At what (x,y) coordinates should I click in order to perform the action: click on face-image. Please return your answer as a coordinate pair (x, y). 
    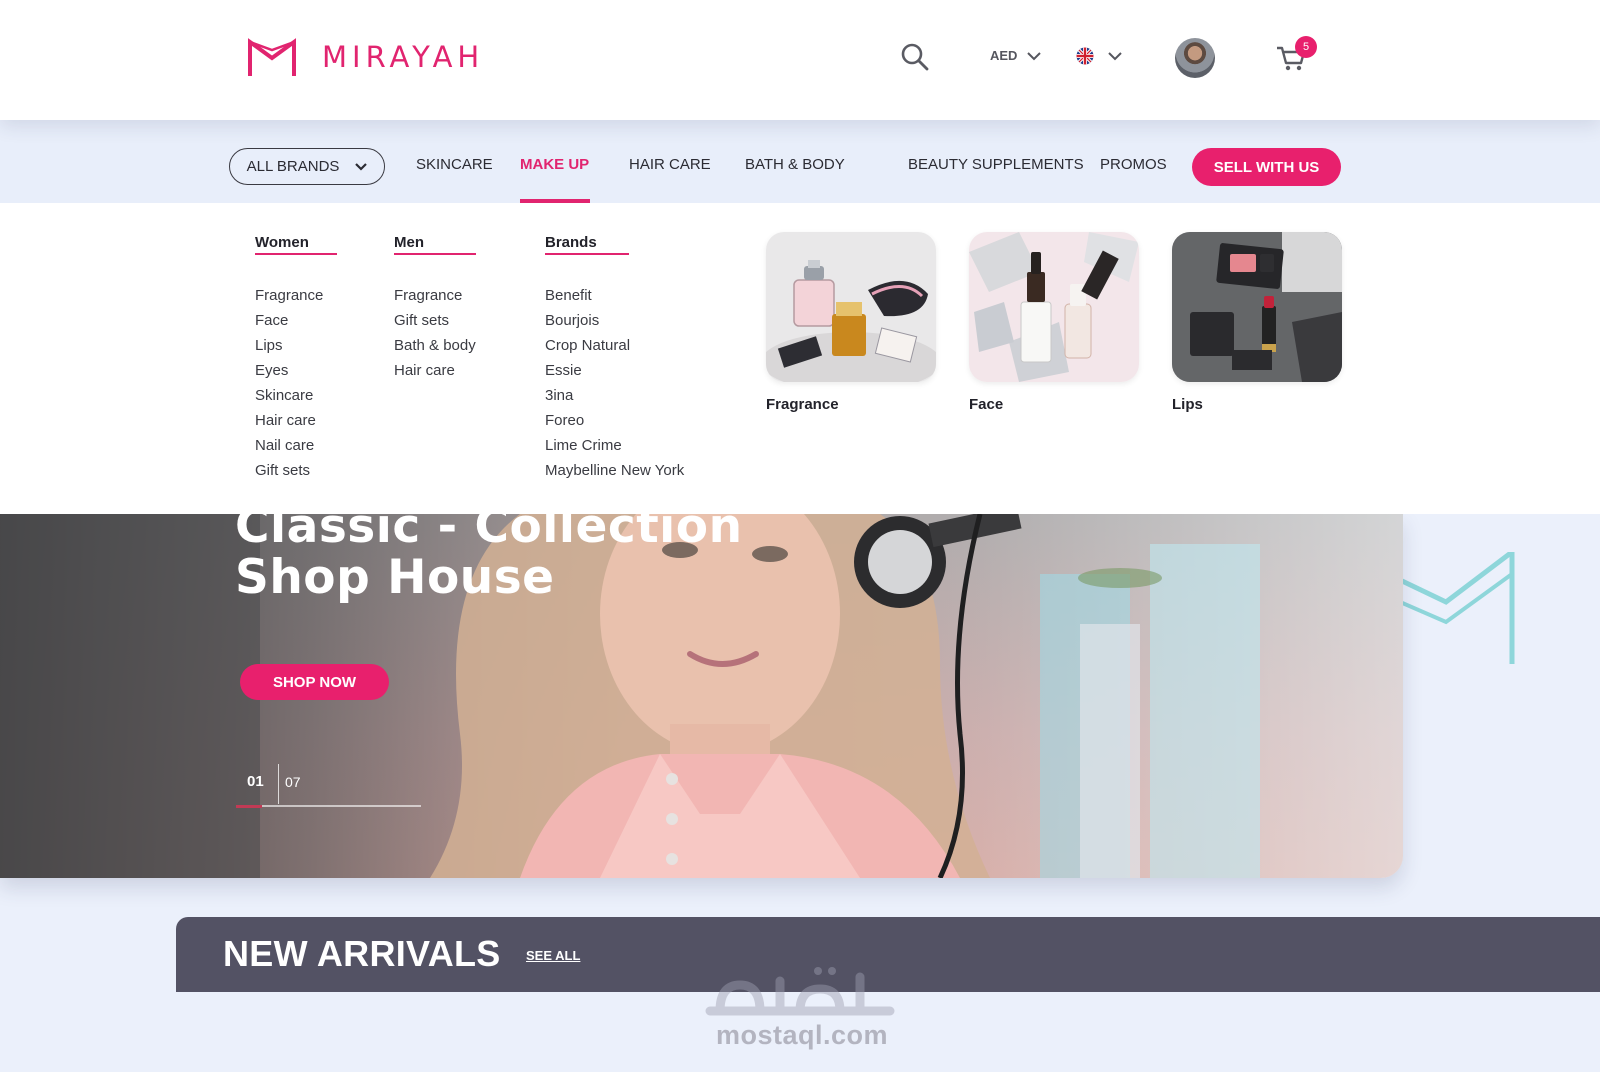
    Looking at the image, I should click on (1054, 307).